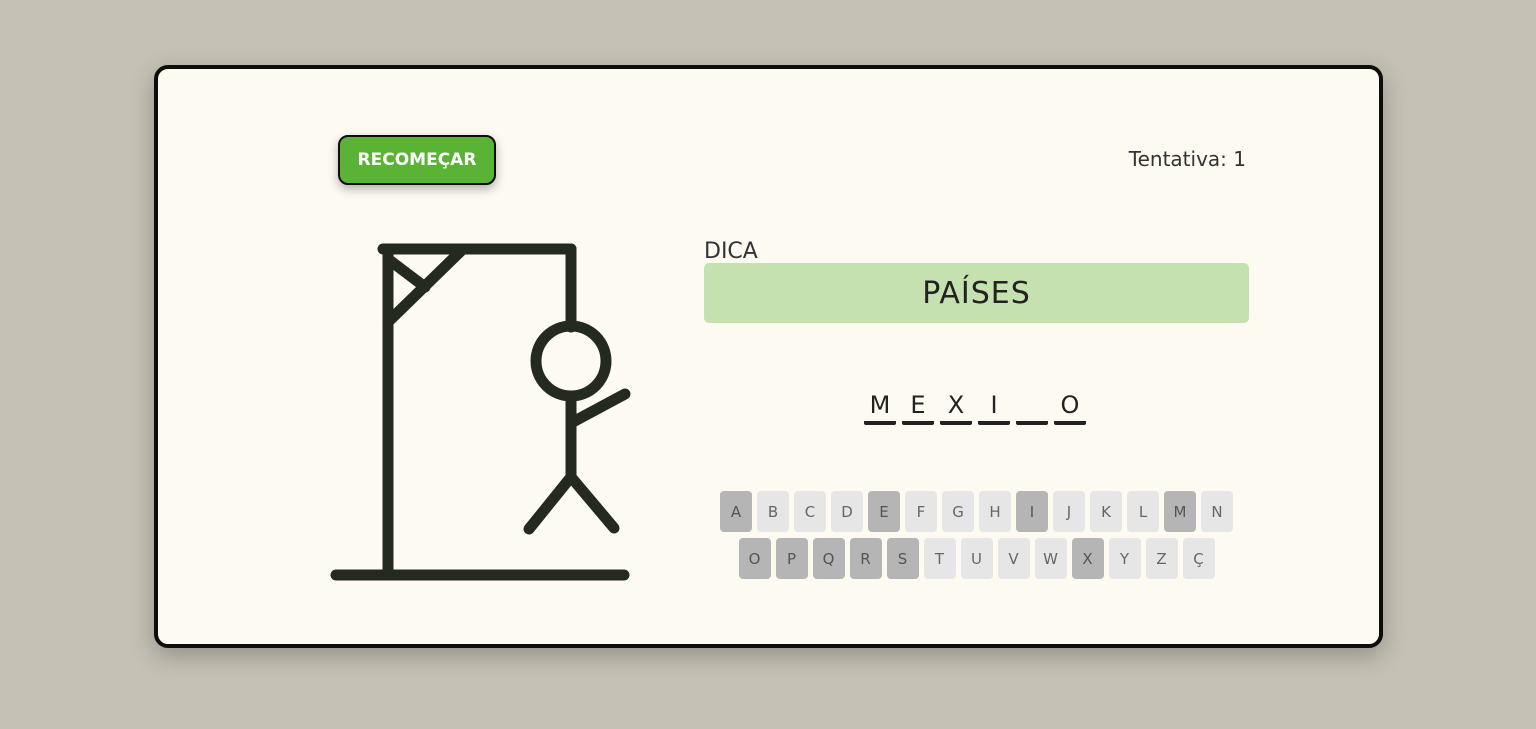  What do you see at coordinates (1143, 511) in the screenshot?
I see `key-l: L` at bounding box center [1143, 511].